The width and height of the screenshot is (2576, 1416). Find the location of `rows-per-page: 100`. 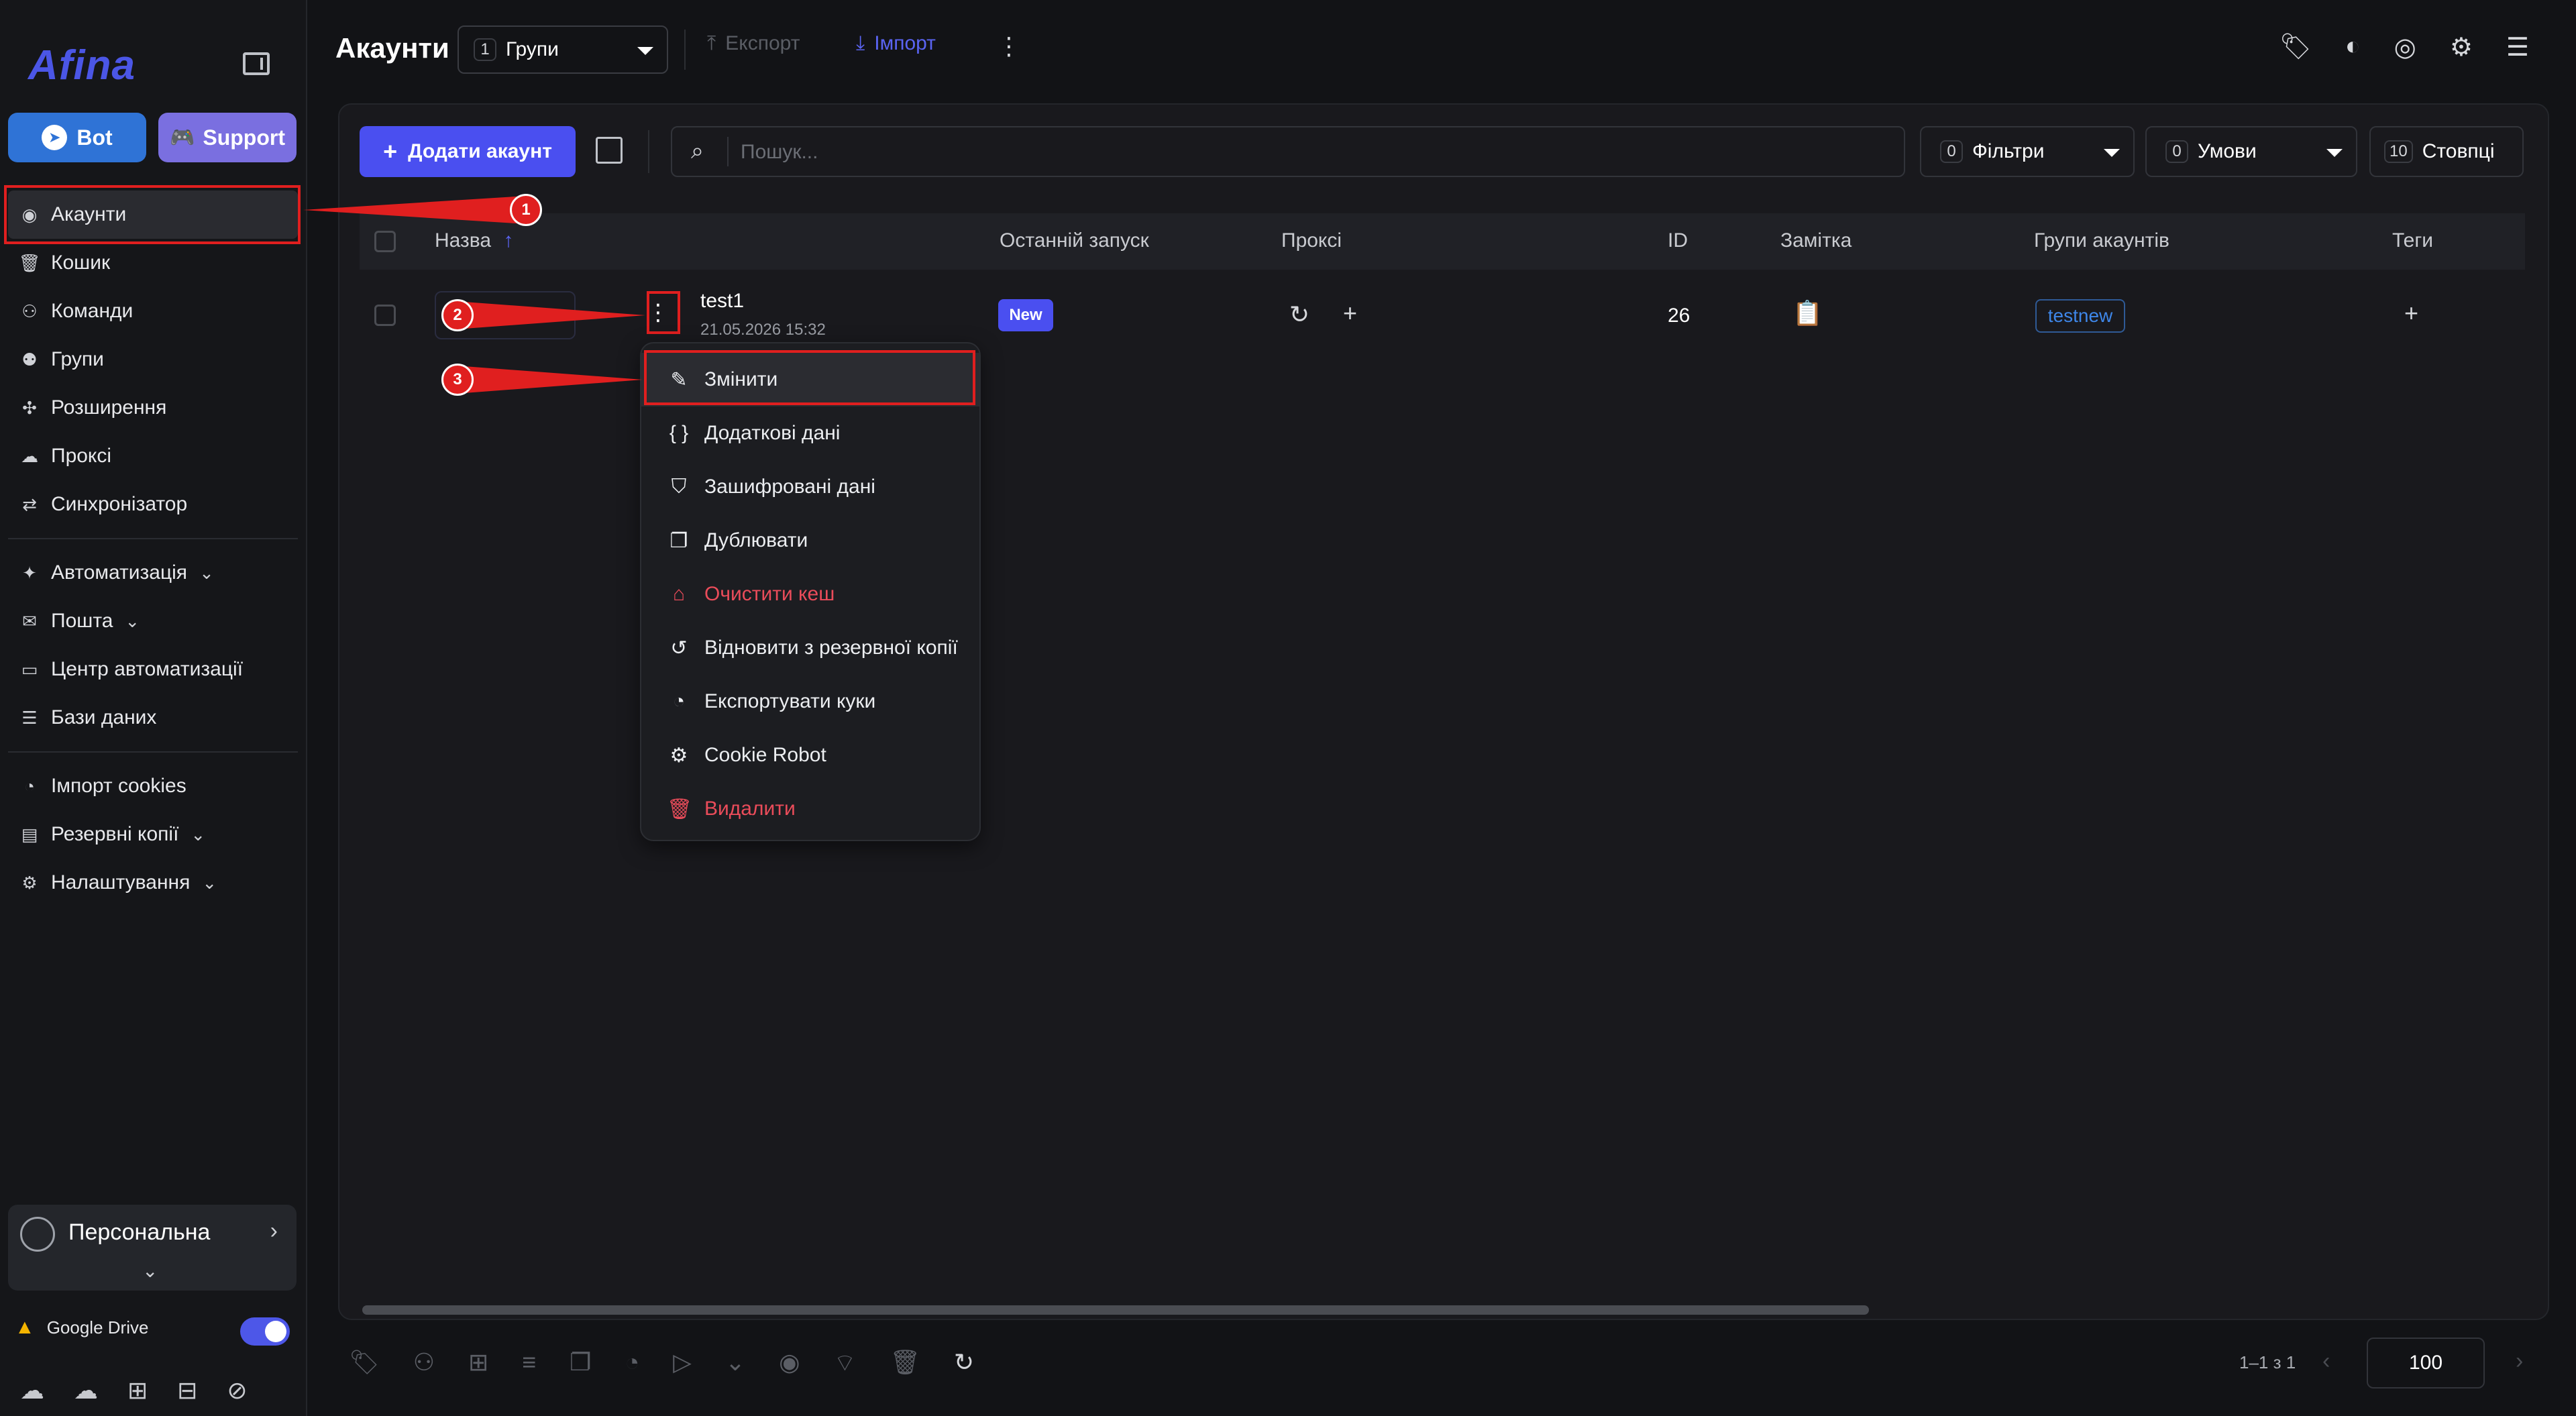

rows-per-page: 100 is located at coordinates (2426, 1363).